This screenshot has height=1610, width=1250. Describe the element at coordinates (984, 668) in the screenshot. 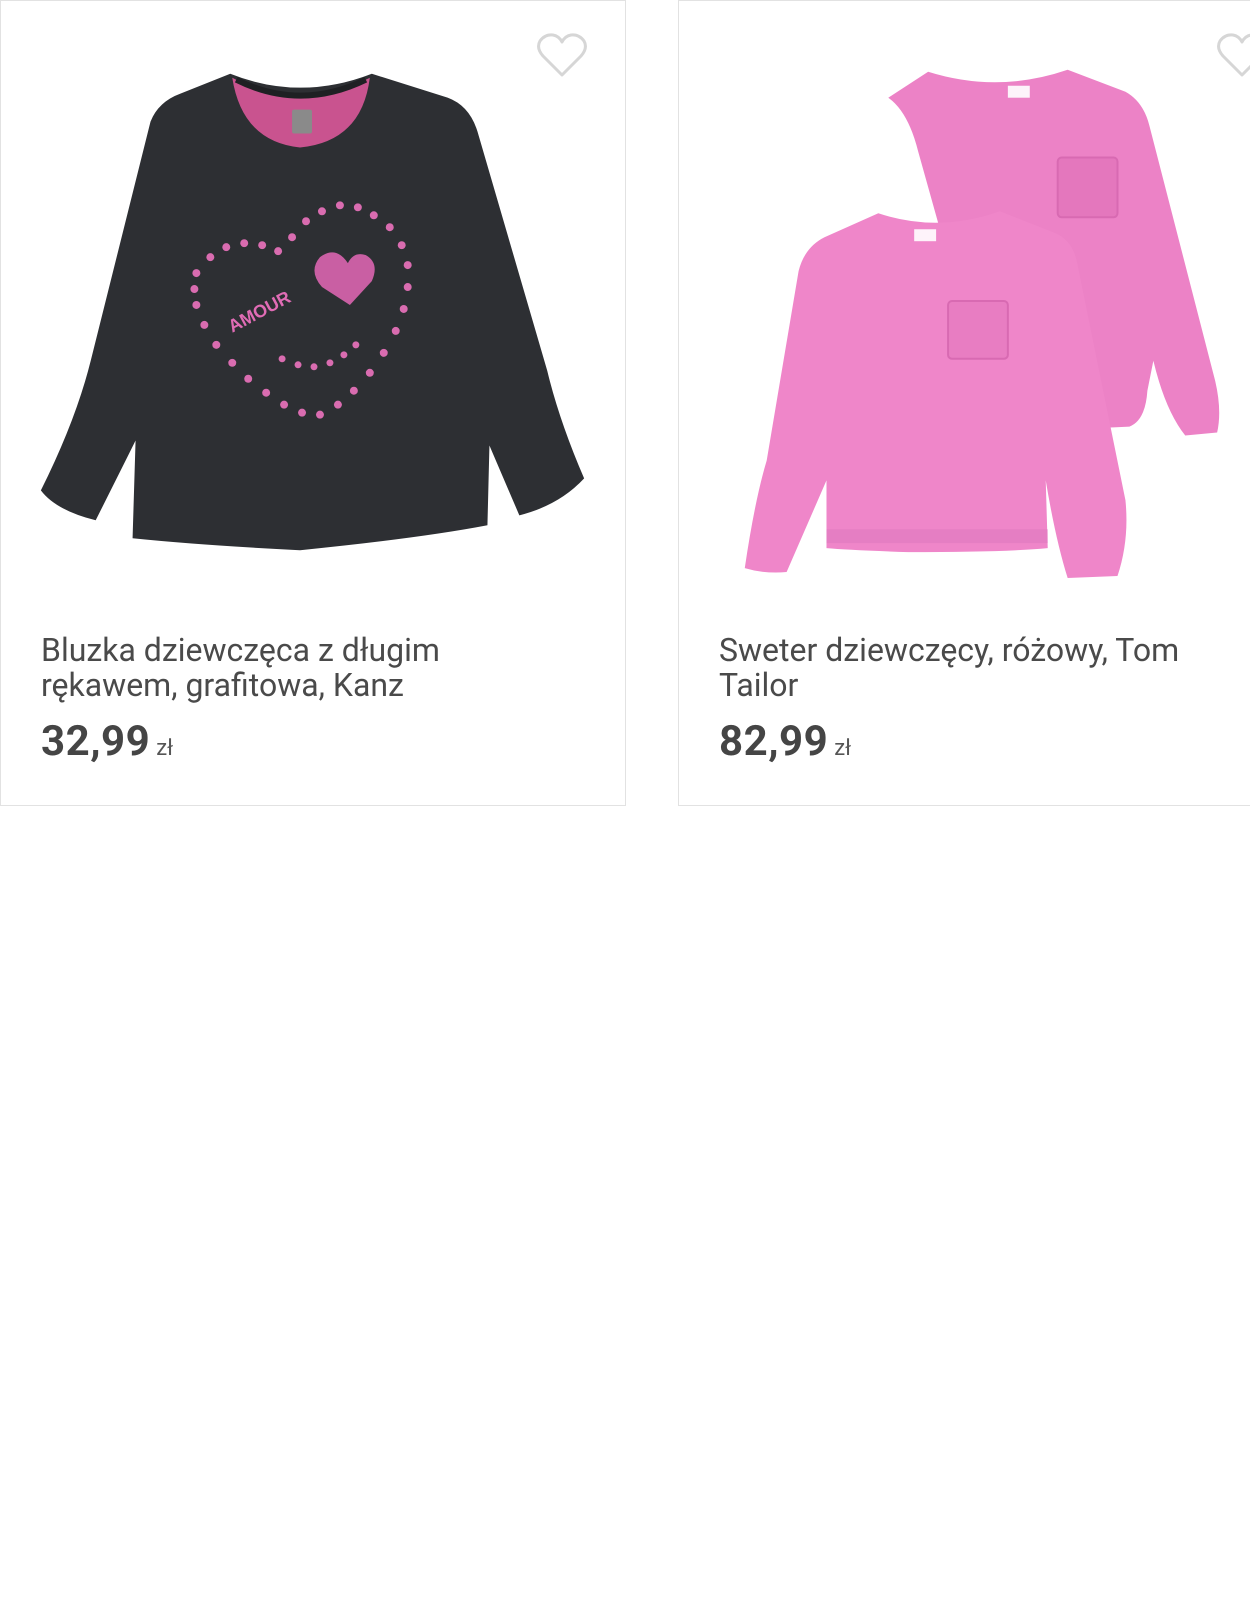

I see `product-title: Sweter dziewczęcy, różowy, Tom Tailor` at that location.